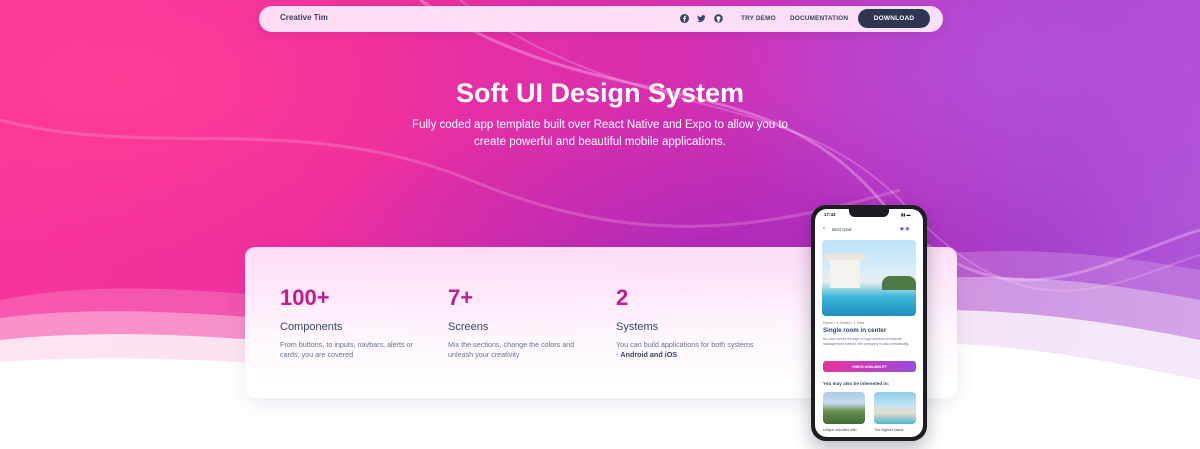 The height and width of the screenshot is (449, 1200). Describe the element at coordinates (718, 18) in the screenshot. I see `github-icon` at that location.